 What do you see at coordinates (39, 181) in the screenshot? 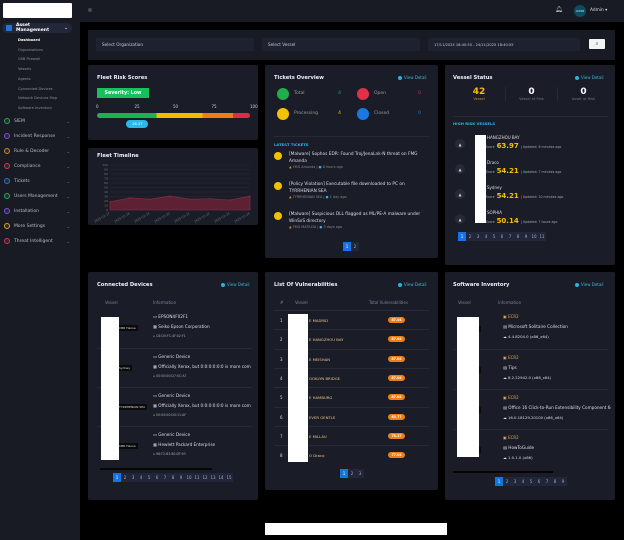
I see `sidebar-item: Tickets ⌄` at bounding box center [39, 181].